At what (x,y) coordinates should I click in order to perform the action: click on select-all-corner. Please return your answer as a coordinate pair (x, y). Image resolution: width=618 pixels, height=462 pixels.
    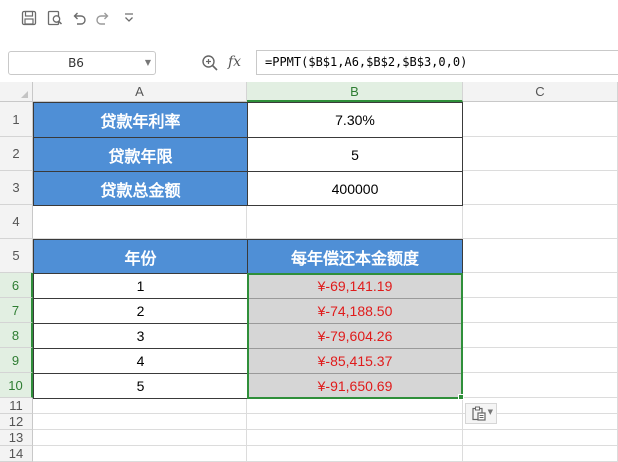
    Looking at the image, I should click on (16, 92).